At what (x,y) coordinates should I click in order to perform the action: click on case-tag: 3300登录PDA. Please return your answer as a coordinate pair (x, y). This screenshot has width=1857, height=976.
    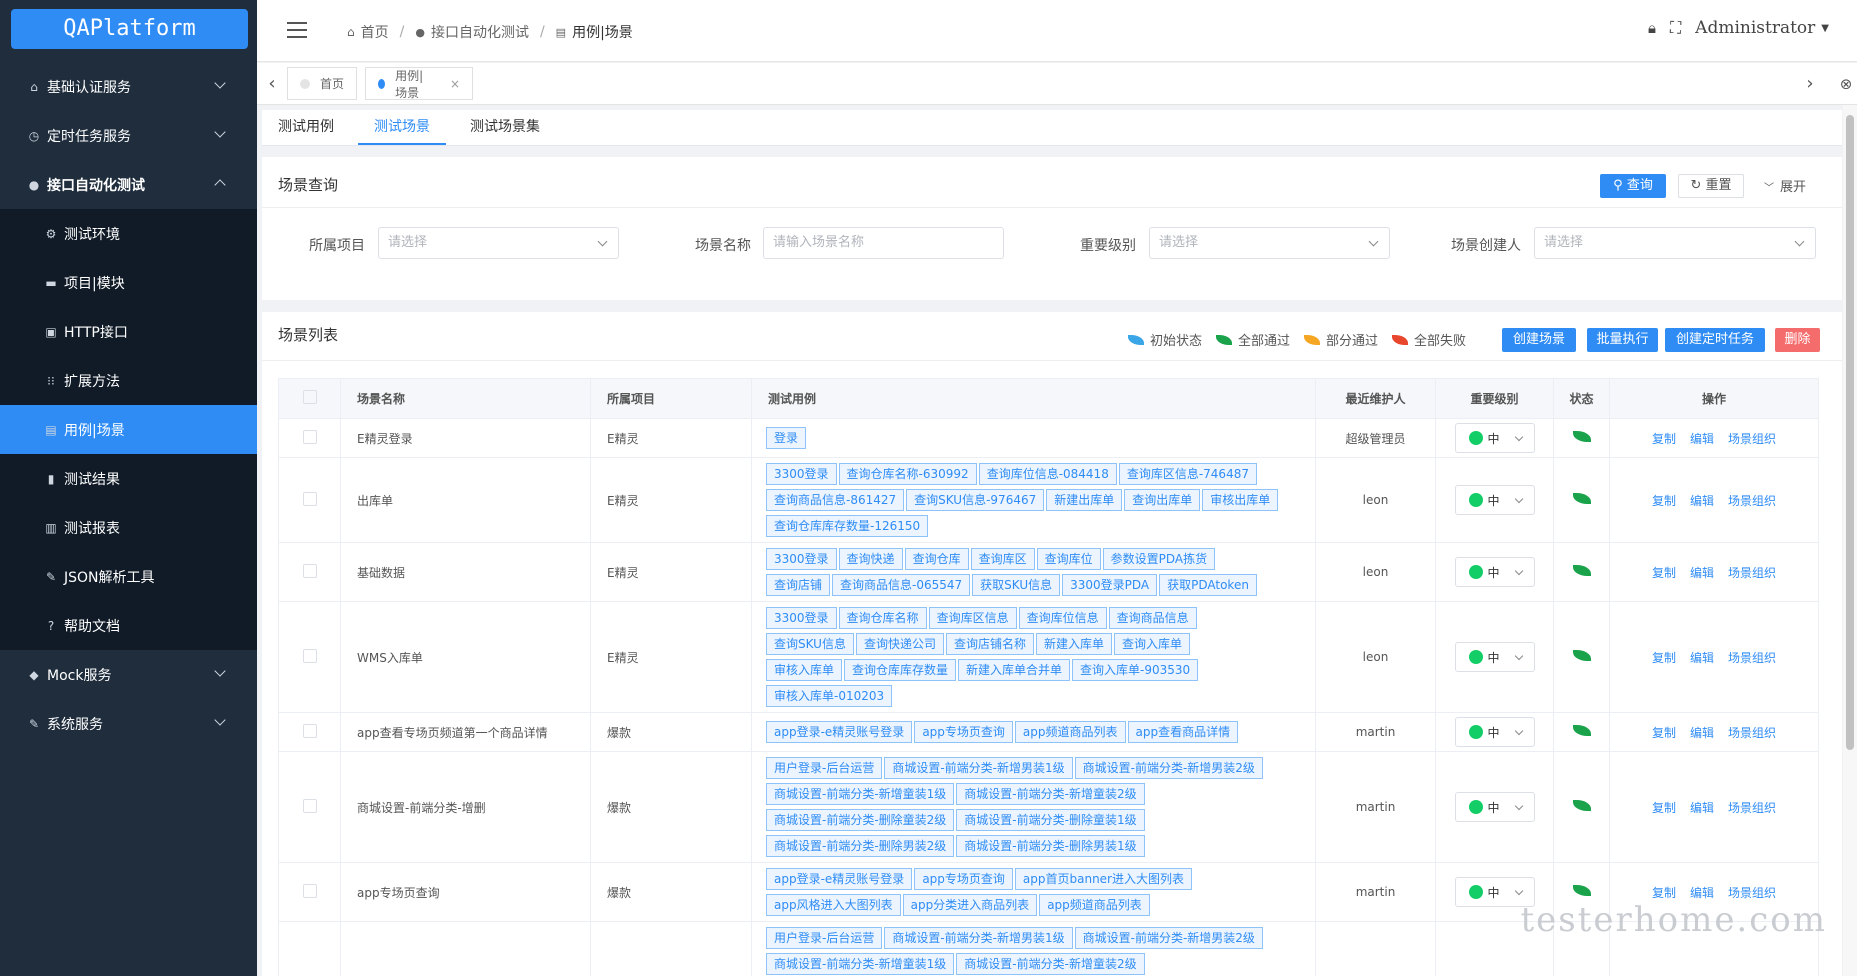
    Looking at the image, I should click on (1110, 585).